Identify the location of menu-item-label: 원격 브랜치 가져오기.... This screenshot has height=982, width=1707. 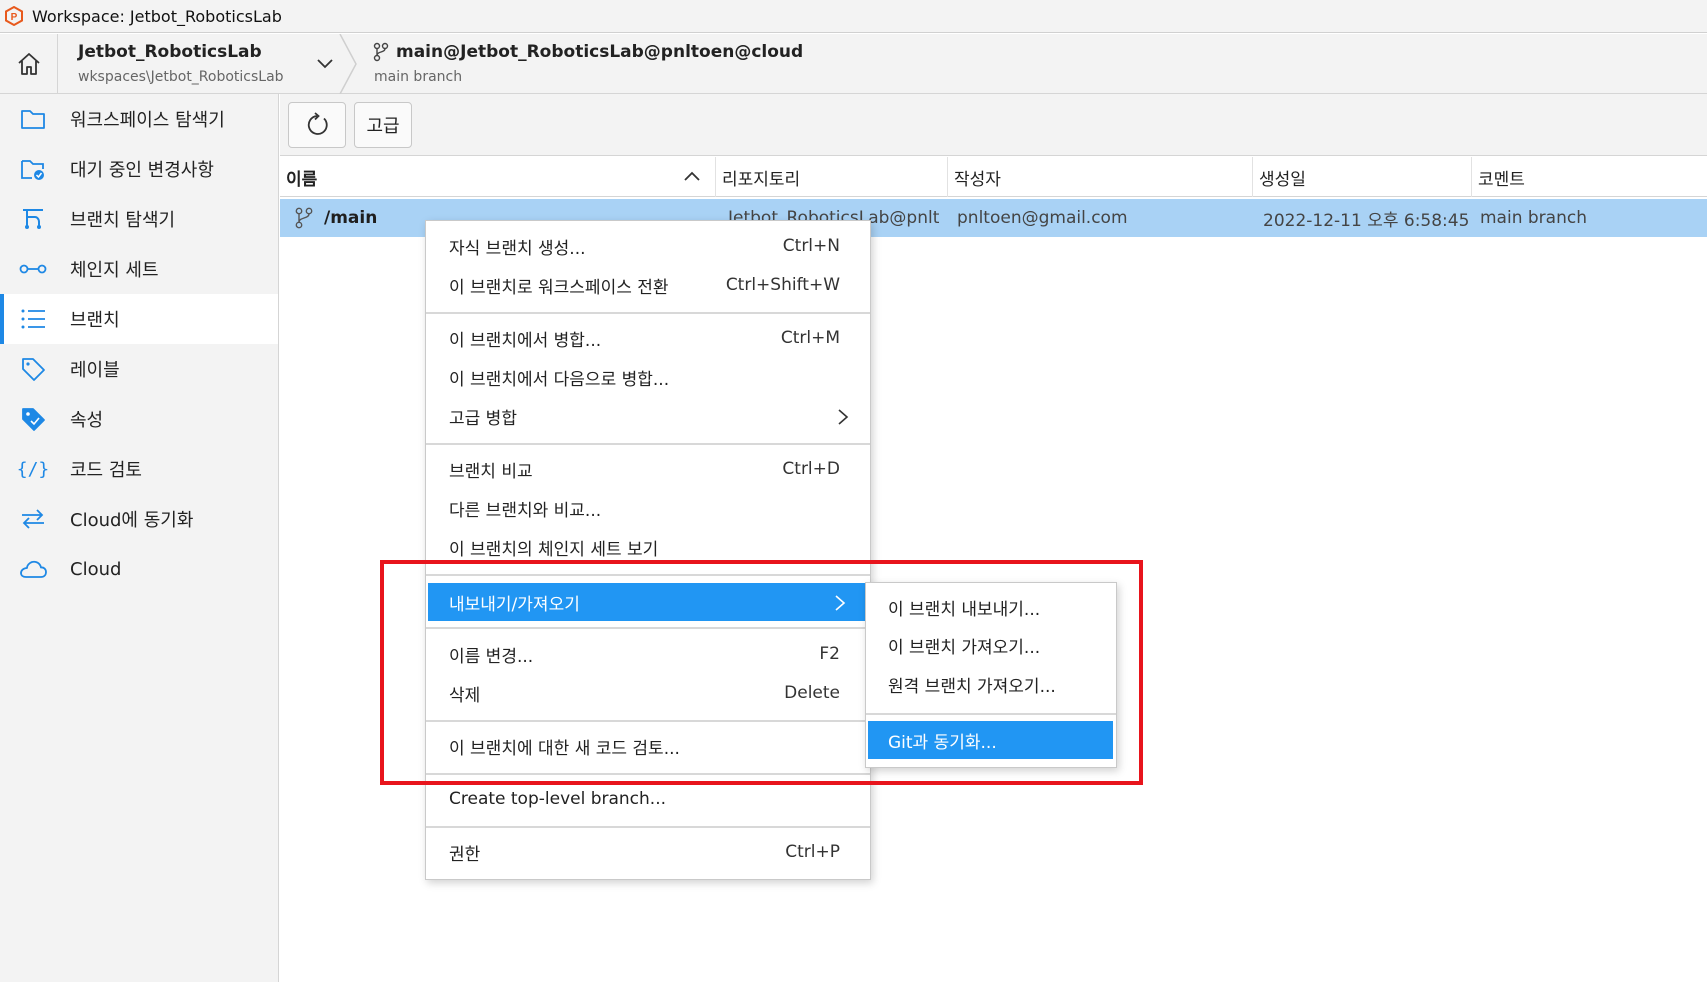
(972, 686).